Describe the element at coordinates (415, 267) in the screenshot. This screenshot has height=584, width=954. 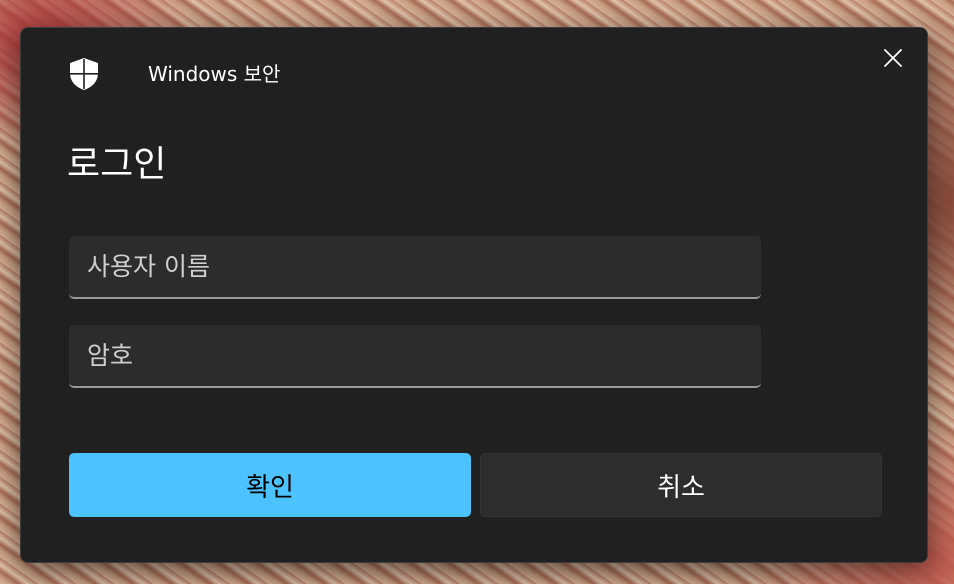
I see `username-field` at that location.